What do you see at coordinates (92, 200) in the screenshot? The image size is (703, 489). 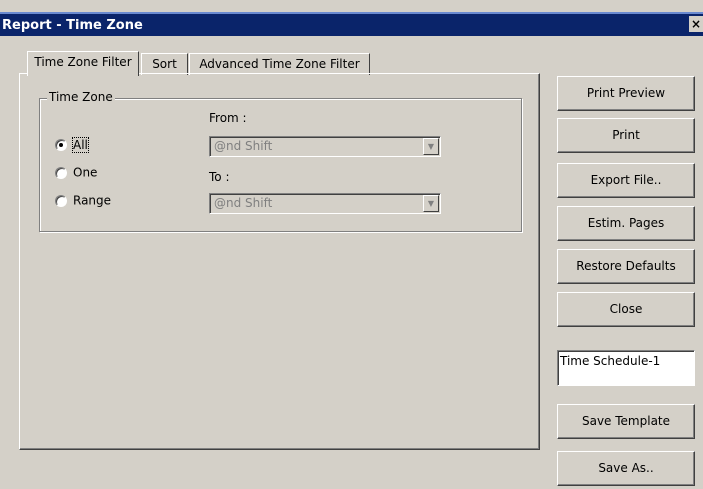 I see `radio-label: Range` at bounding box center [92, 200].